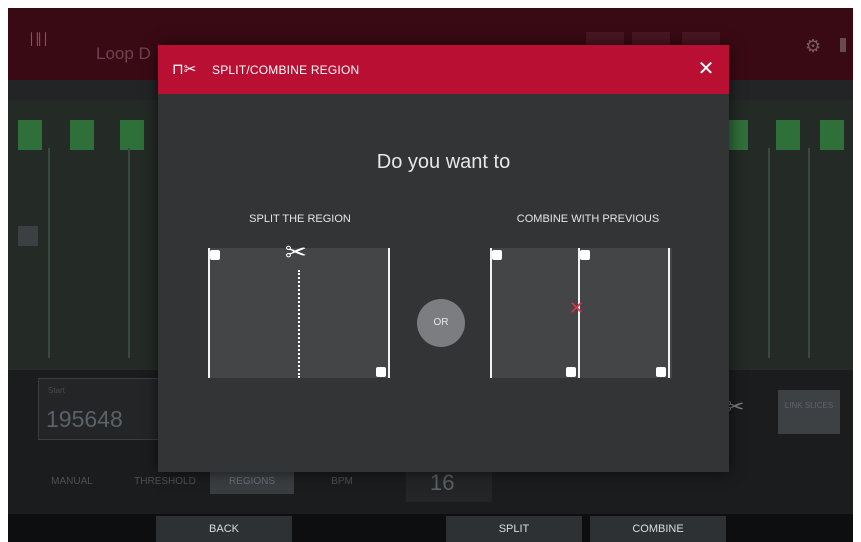 The image size is (861, 542). I want to click on remove-marker-icon: ✕, so click(577, 308).